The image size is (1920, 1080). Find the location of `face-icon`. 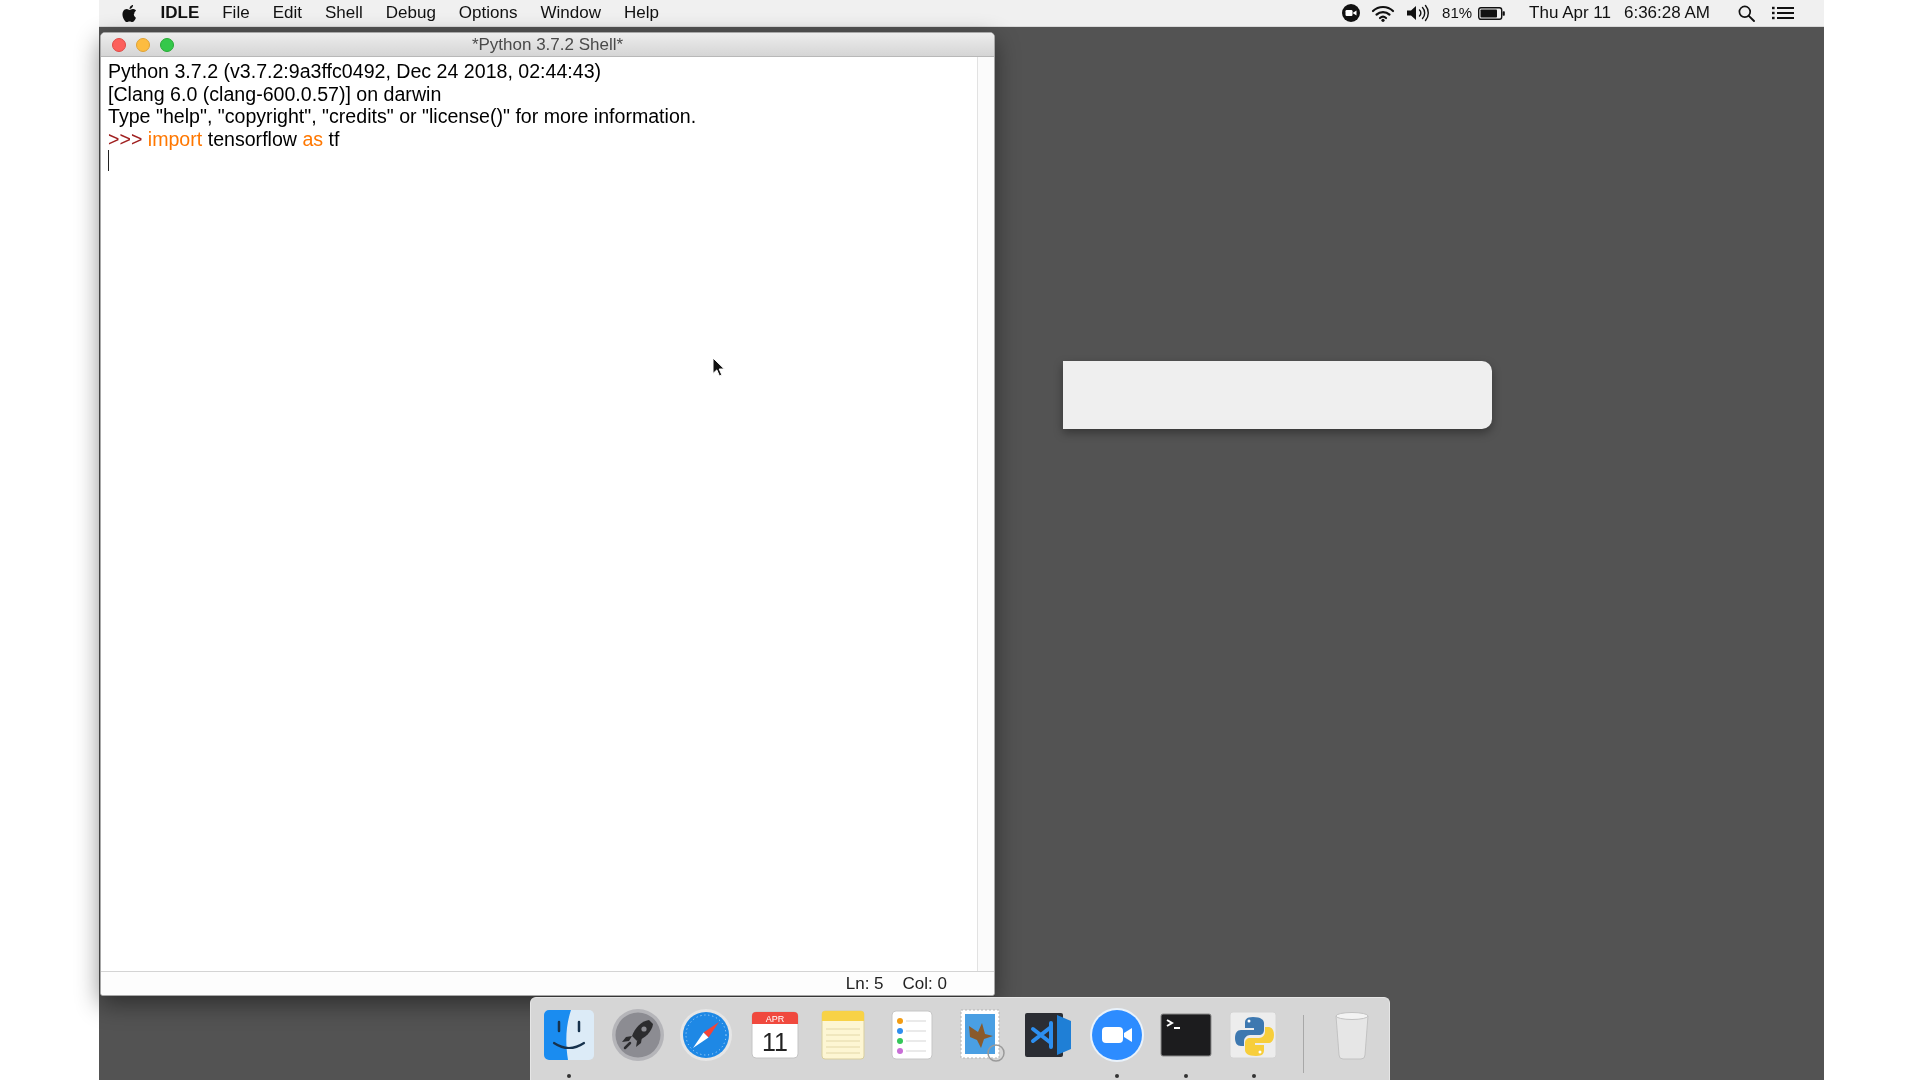

face-icon is located at coordinates (569, 1035).